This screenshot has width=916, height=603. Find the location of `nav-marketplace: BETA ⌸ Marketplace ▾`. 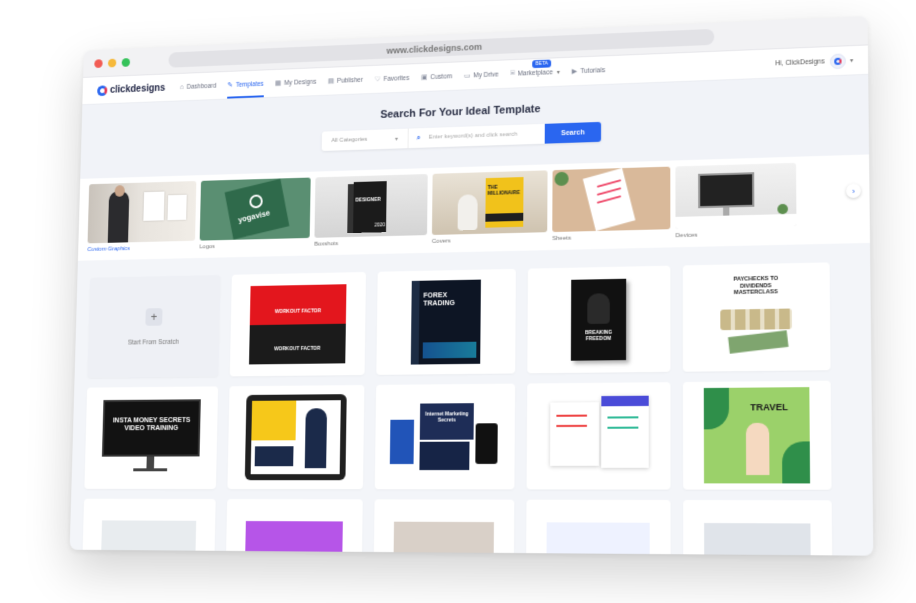

nav-marketplace: BETA ⌸ Marketplace ▾ is located at coordinates (535, 73).